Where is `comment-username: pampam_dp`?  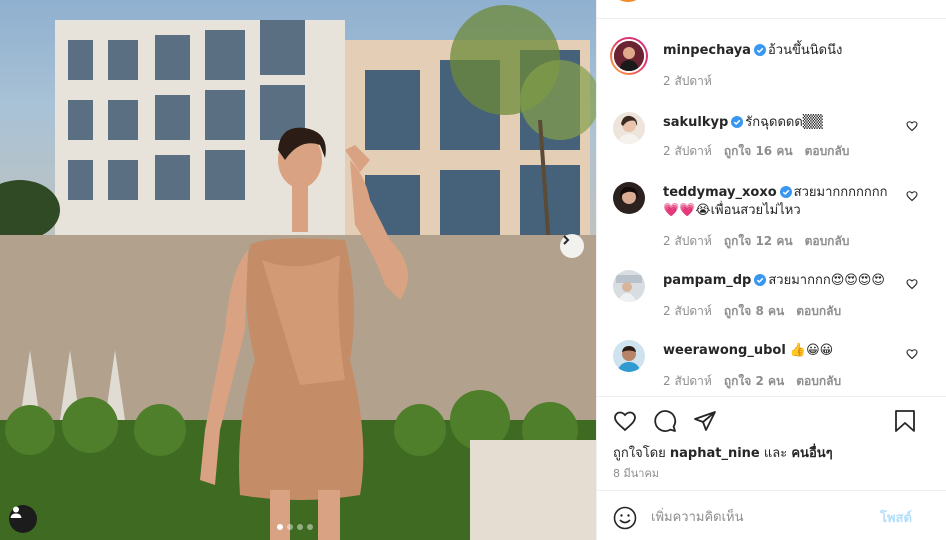
comment-username: pampam_dp is located at coordinates (707, 280).